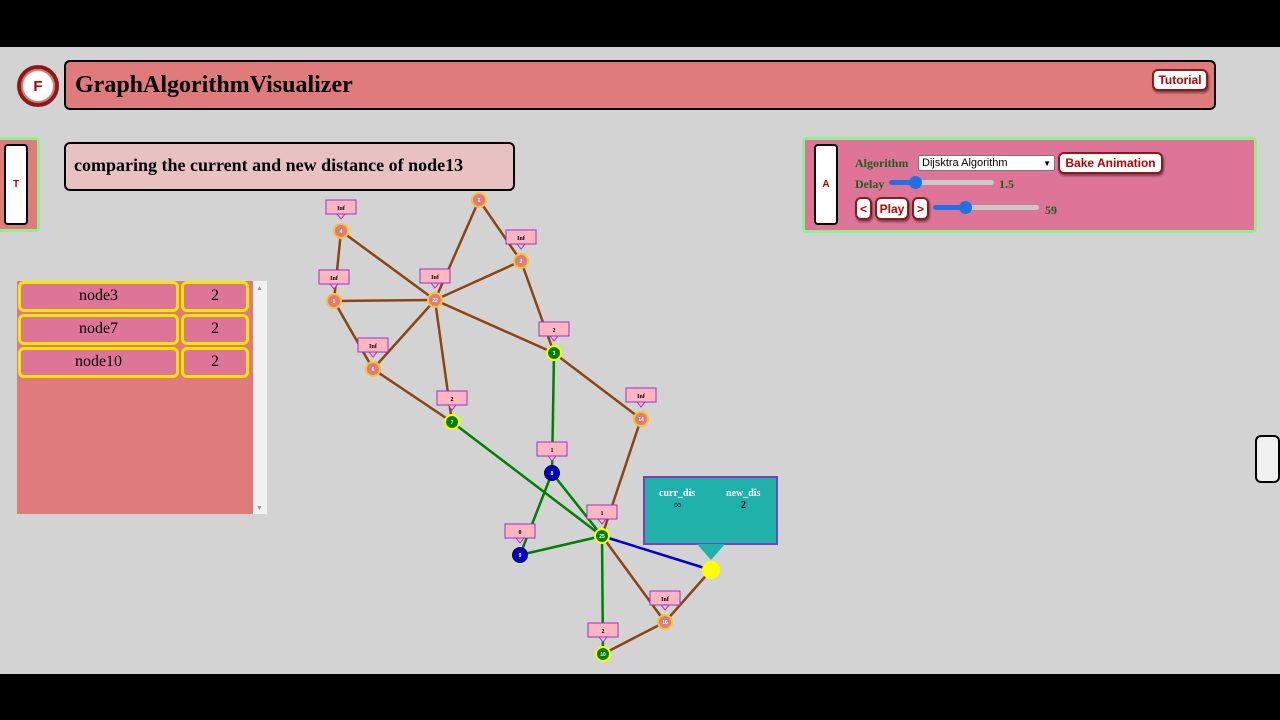 The image size is (1280, 720). What do you see at coordinates (259, 288) in the screenshot?
I see `scroll-up-icon: ▲` at bounding box center [259, 288].